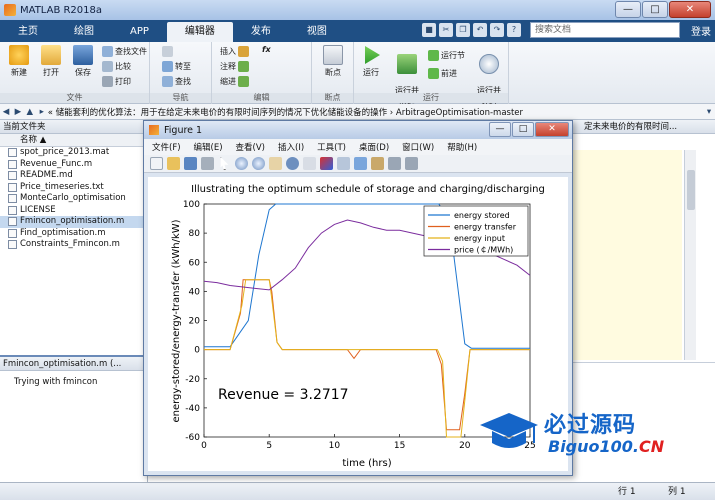 Image resolution: width=715 pixels, height=500 pixels. I want to click on breakpoints-button: 断点, so click(333, 61).